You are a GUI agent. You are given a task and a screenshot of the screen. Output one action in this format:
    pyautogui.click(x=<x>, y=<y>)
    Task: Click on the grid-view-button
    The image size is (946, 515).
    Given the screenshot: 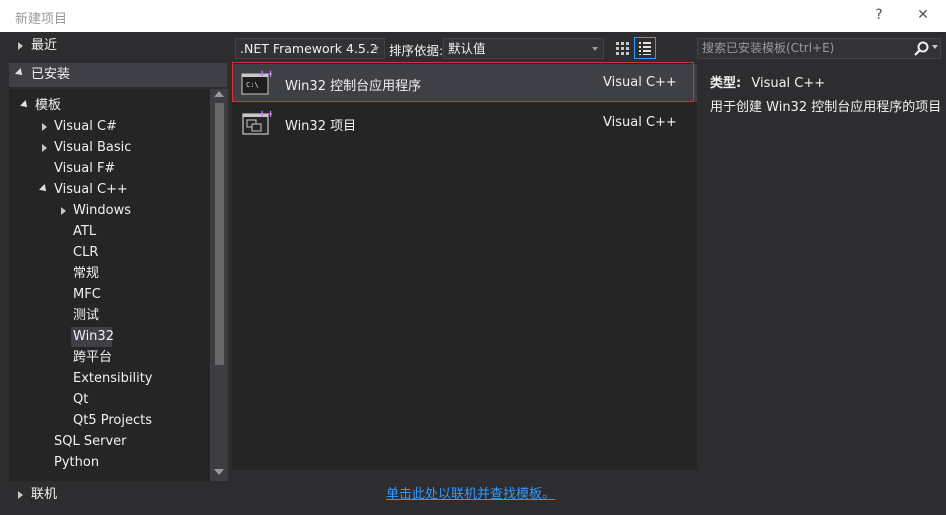 What is the action you would take?
    pyautogui.click(x=622, y=48)
    